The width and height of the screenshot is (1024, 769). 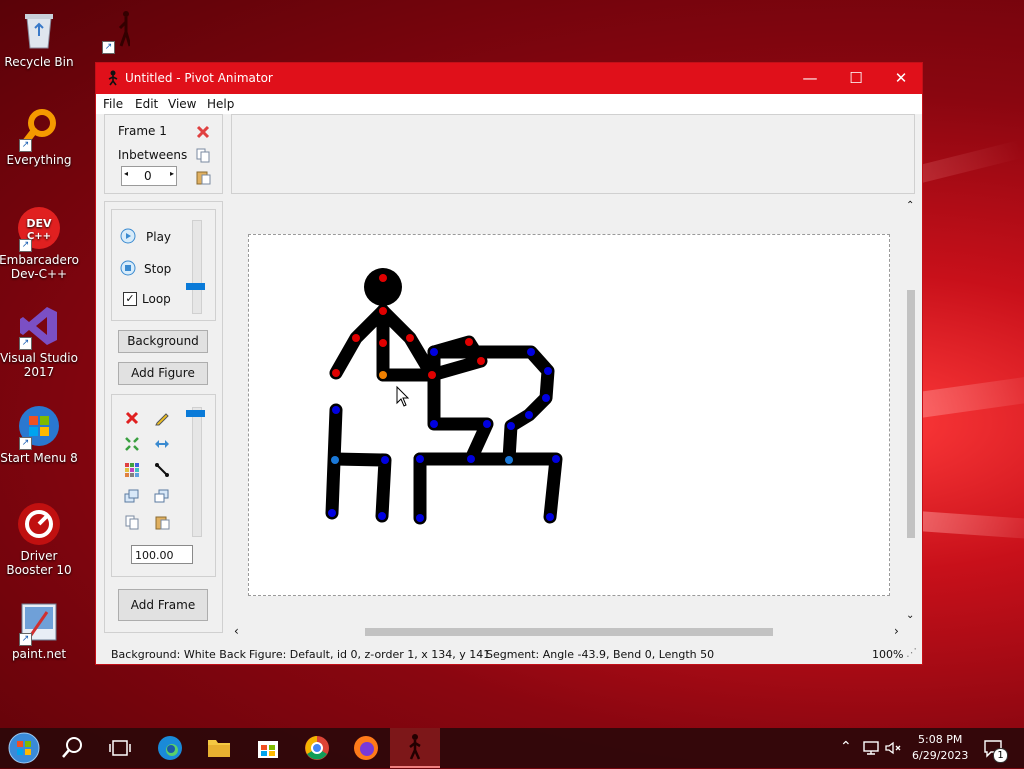 I want to click on speed-slider-thumb, so click(x=195, y=286).